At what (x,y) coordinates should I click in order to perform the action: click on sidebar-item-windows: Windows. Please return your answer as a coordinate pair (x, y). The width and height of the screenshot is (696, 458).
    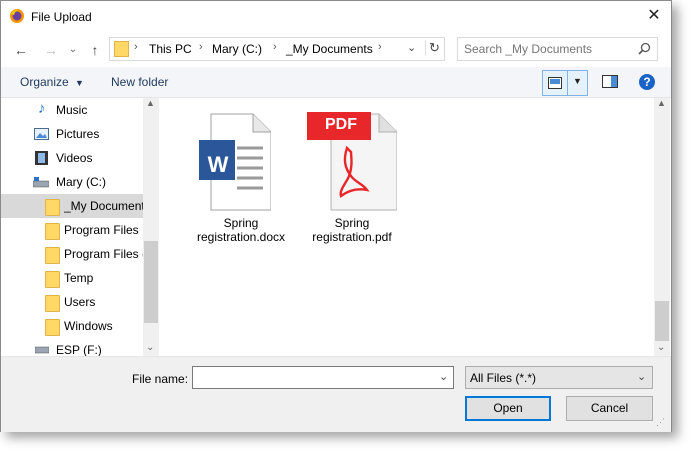
    Looking at the image, I should click on (72, 326).